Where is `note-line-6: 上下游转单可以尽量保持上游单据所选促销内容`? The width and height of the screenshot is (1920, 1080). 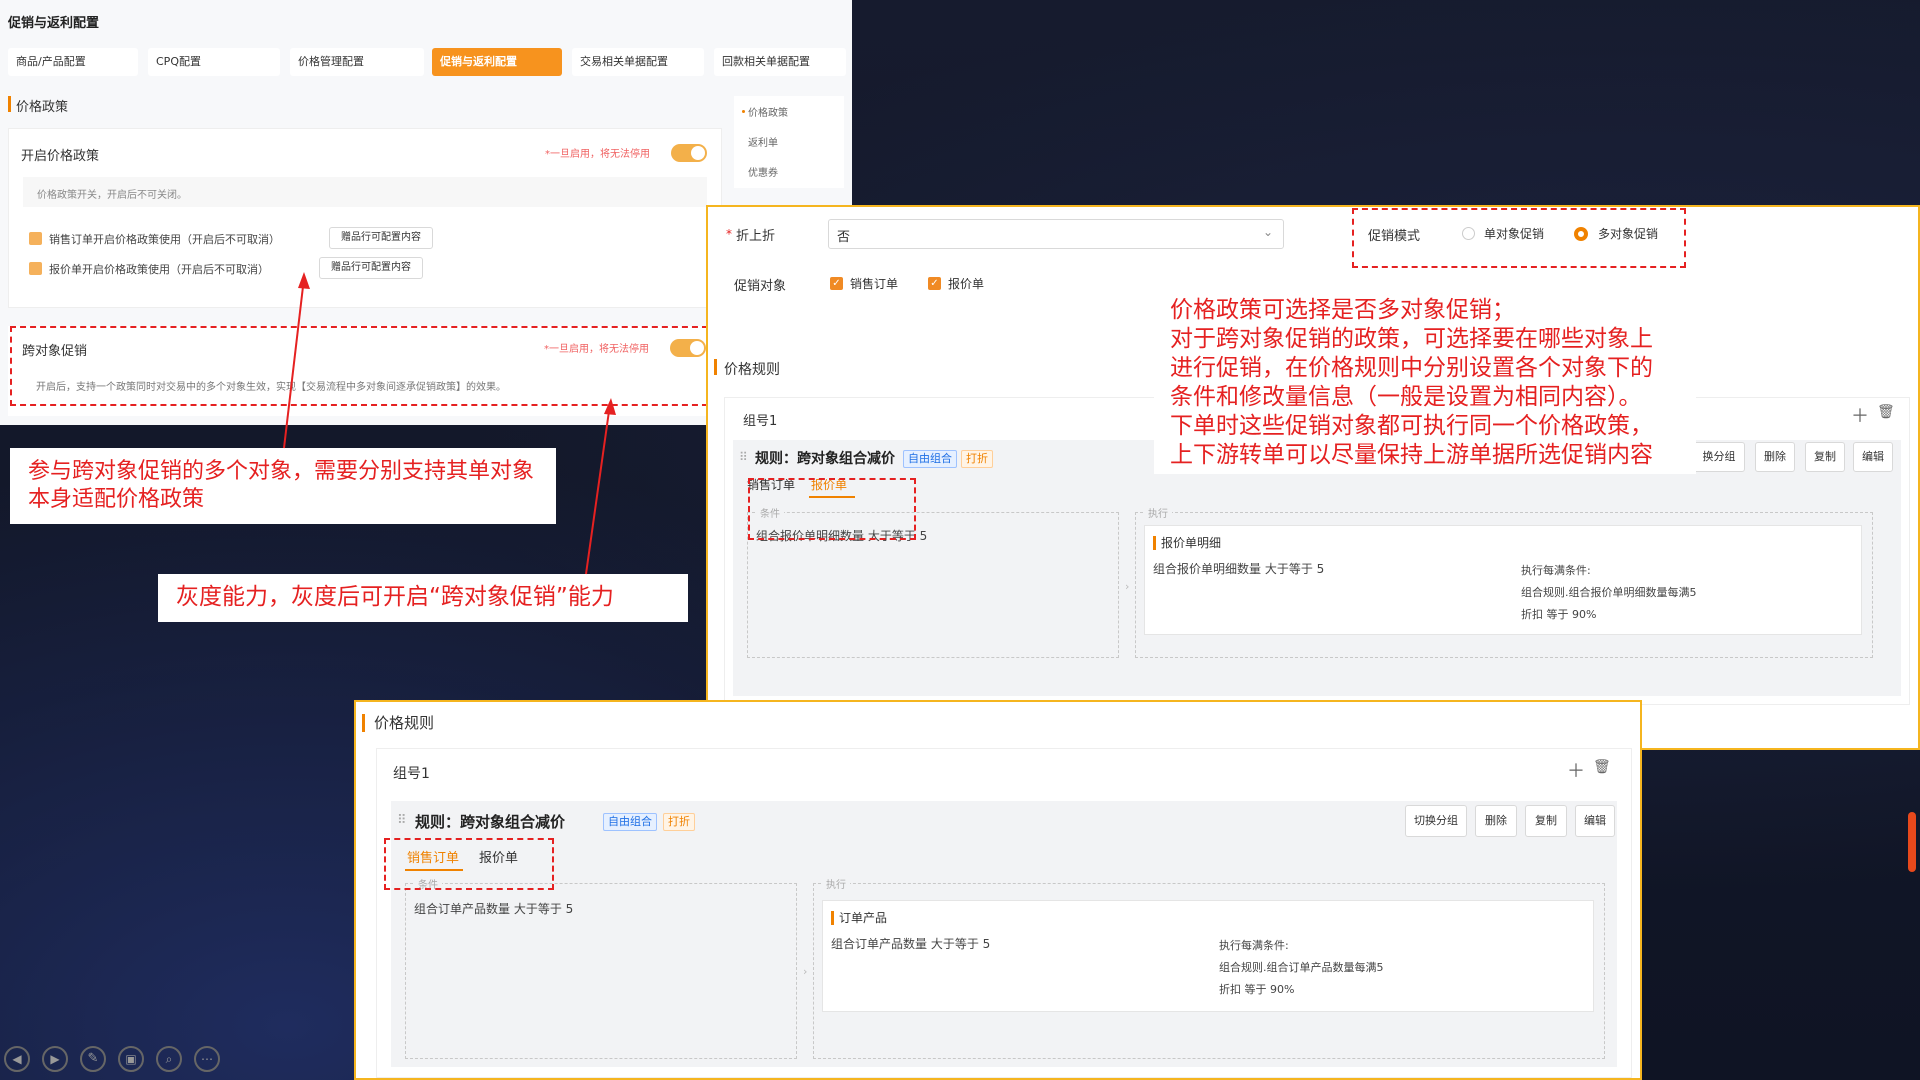 note-line-6: 上下游转单可以尽量保持上游单据所选促销内容 is located at coordinates (1411, 455).